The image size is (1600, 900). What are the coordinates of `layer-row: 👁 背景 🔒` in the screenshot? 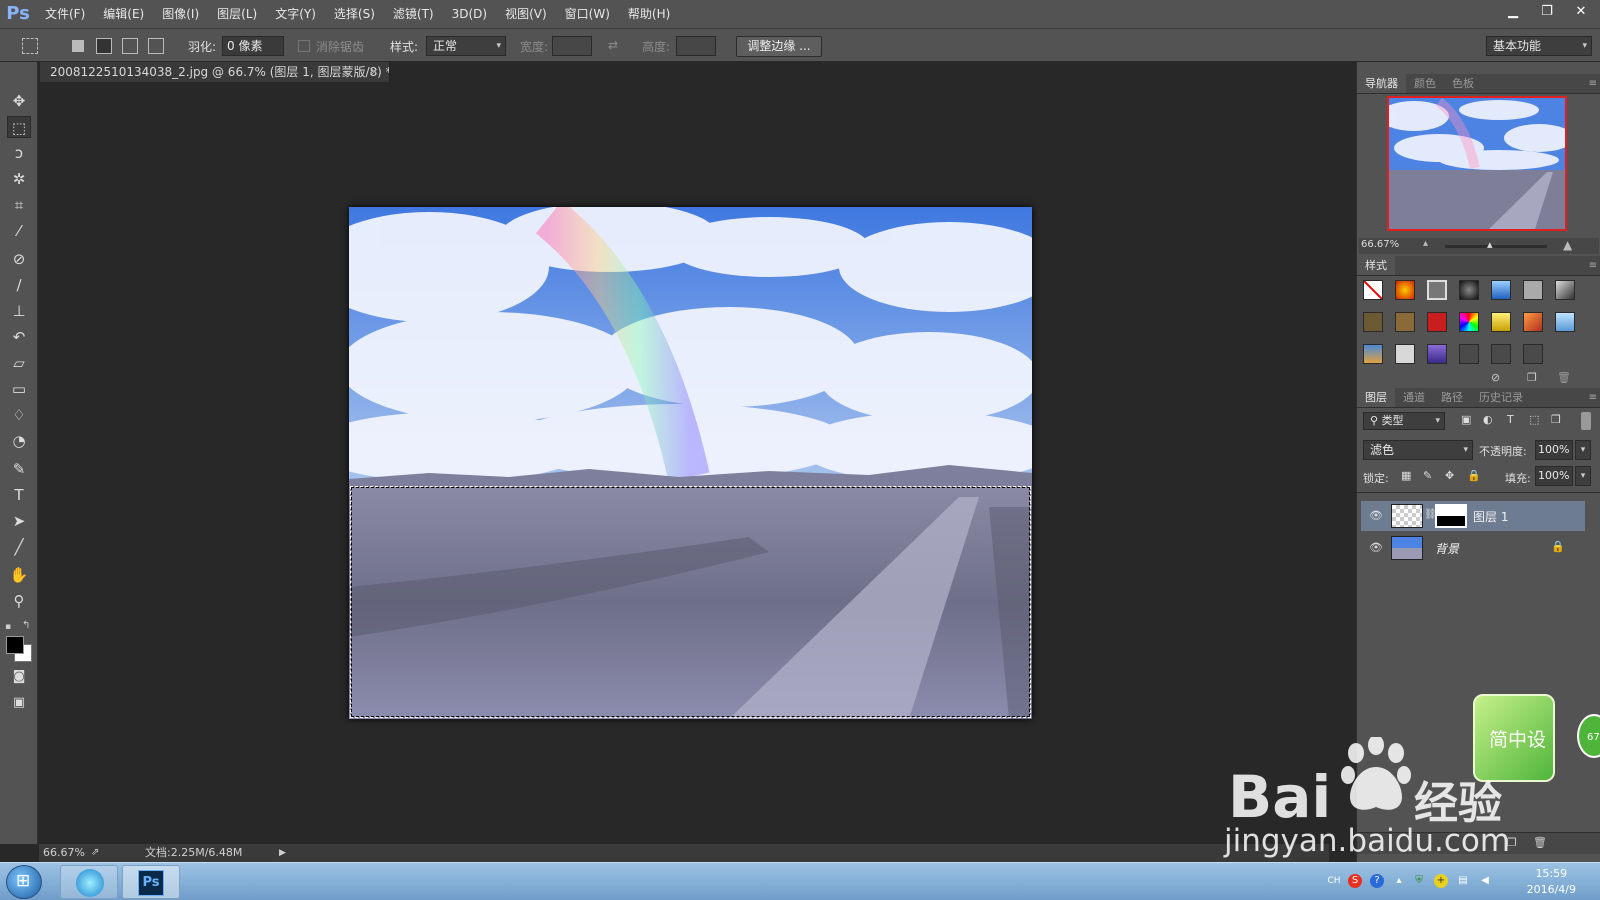 It's located at (1473, 548).